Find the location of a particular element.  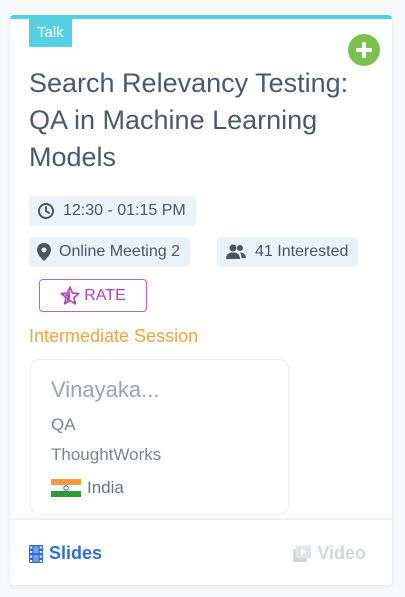

people-icon is located at coordinates (236, 251).